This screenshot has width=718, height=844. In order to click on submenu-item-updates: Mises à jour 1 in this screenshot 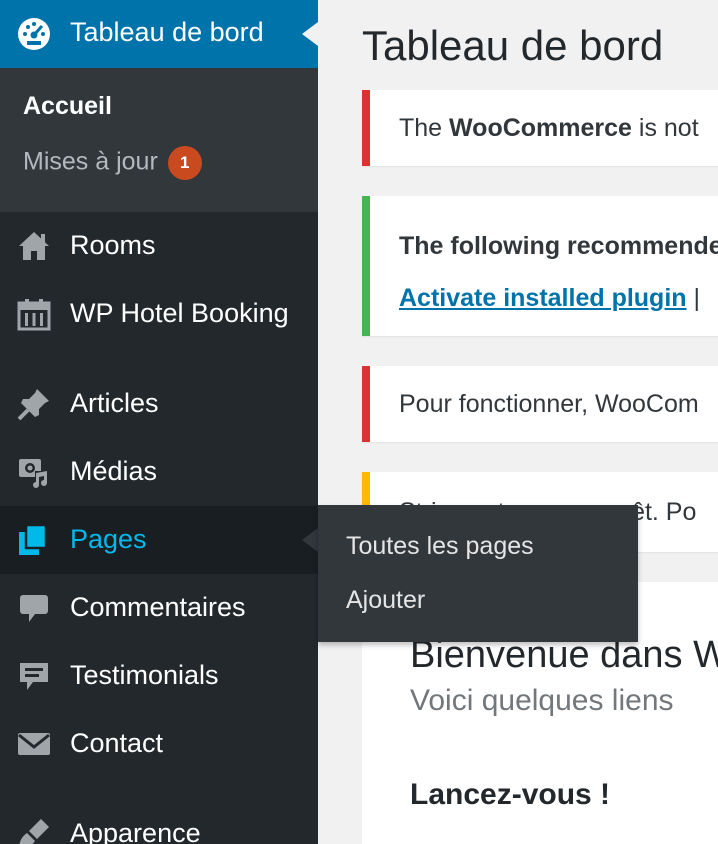, I will do `click(112, 163)`.